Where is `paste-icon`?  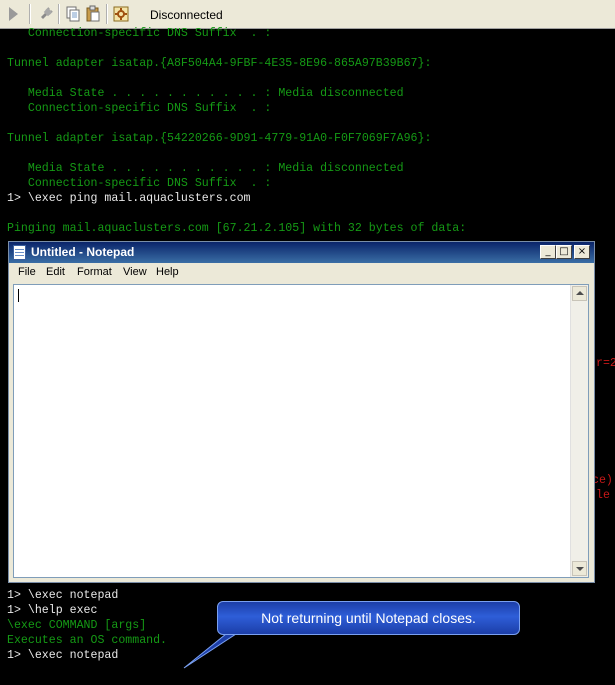 paste-icon is located at coordinates (93, 14).